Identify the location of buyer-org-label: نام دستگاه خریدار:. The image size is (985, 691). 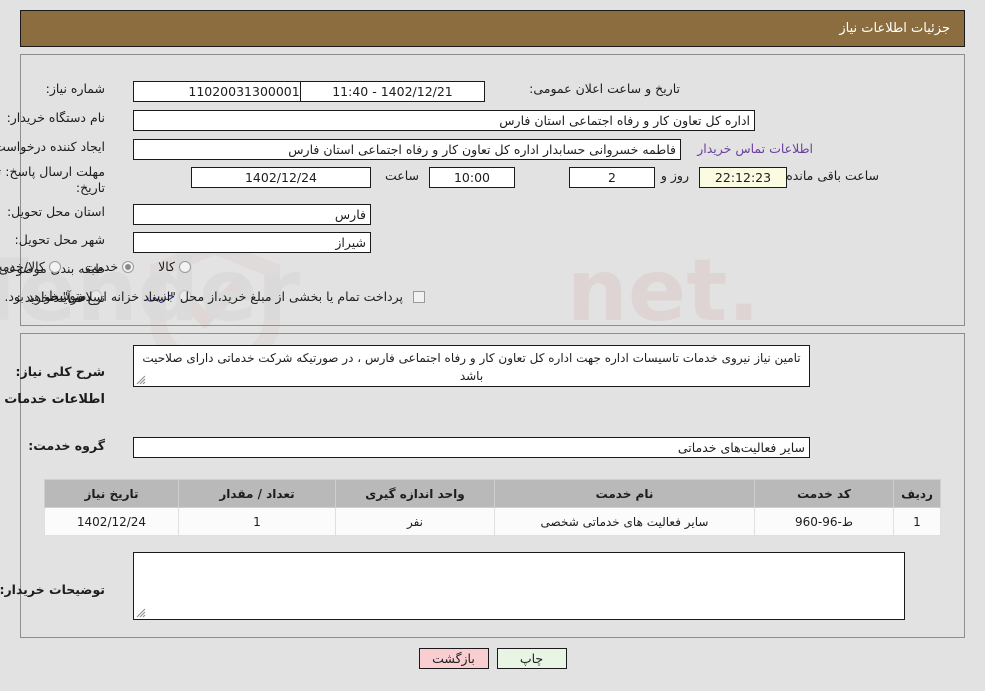
(55, 117).